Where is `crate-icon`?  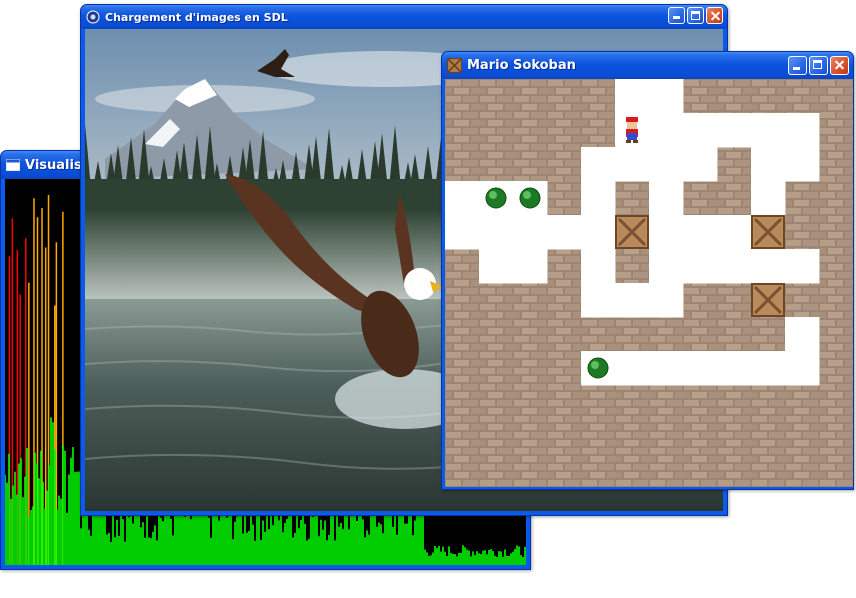 crate-icon is located at coordinates (454, 65).